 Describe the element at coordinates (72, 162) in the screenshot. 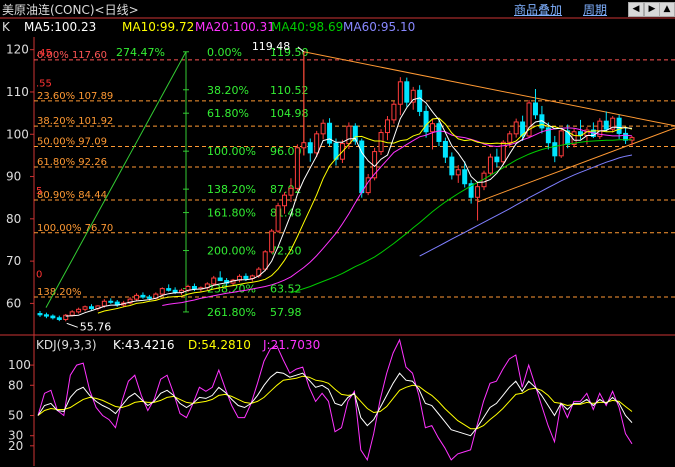

I see `fib-left-label: 61.80% 92.26` at that location.